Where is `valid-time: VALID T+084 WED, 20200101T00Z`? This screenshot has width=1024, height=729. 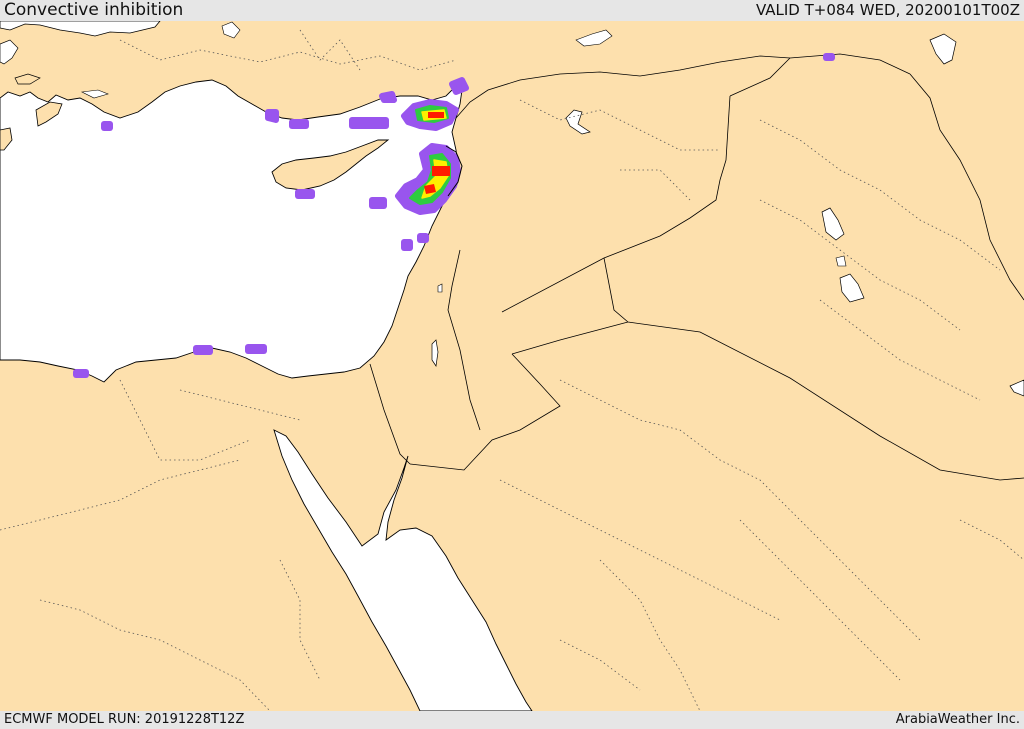 valid-time: VALID T+084 WED, 20200101T00Z is located at coordinates (887, 10).